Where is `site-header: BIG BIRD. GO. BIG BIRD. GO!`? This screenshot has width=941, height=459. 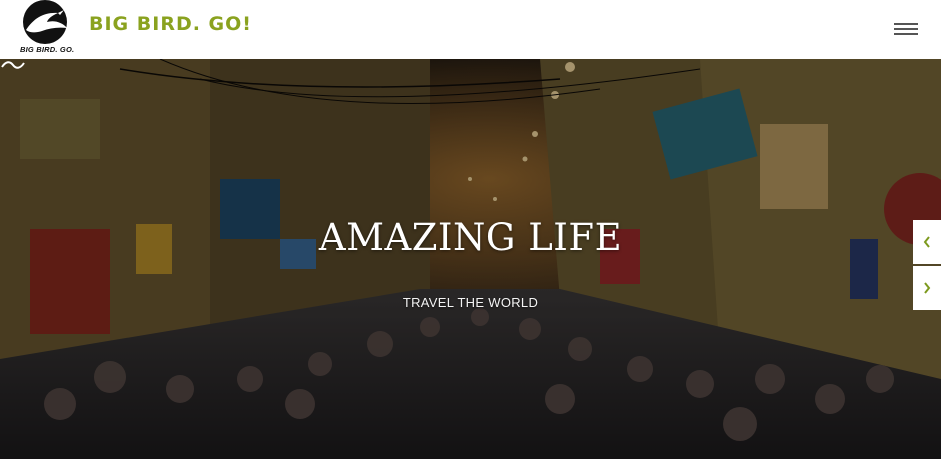 site-header: BIG BIRD. GO. BIG BIRD. GO! is located at coordinates (470, 29).